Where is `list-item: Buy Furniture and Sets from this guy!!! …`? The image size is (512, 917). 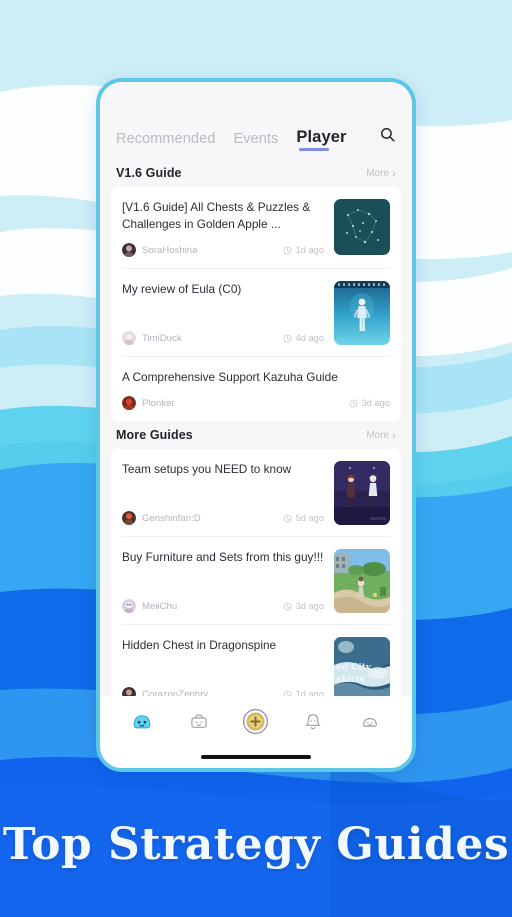
list-item: Buy Furniture and Sets from this guy!!! … is located at coordinates (256, 581).